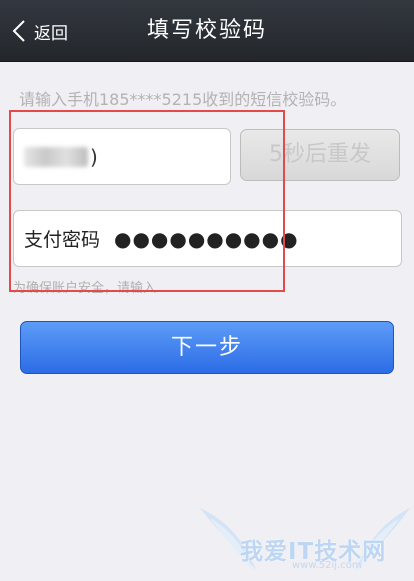  I want to click on nav-bar: 返回 填写校验码, so click(207, 31).